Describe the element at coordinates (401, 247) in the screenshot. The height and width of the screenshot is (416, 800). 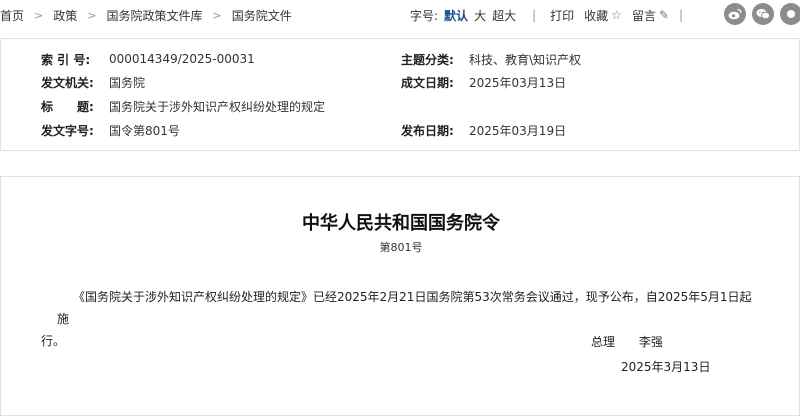
I see `document-number: 第801号` at that location.